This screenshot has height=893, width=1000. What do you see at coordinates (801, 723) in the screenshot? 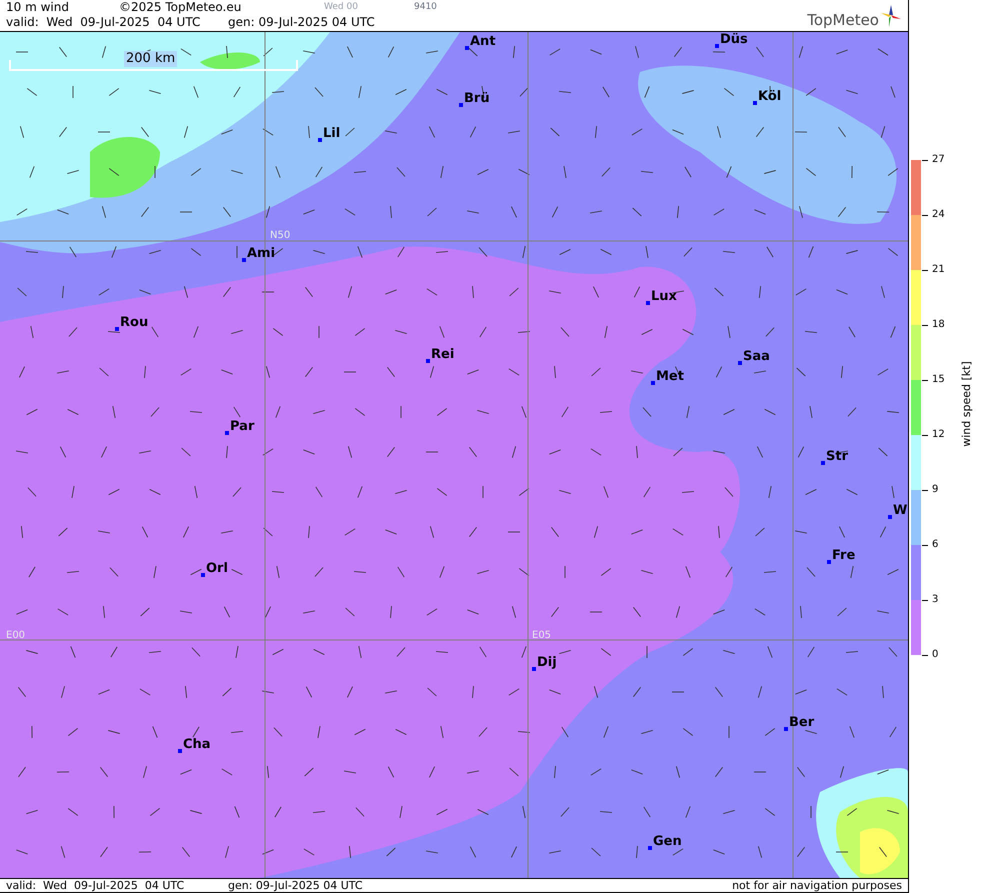
I see `city-label: Ber` at bounding box center [801, 723].